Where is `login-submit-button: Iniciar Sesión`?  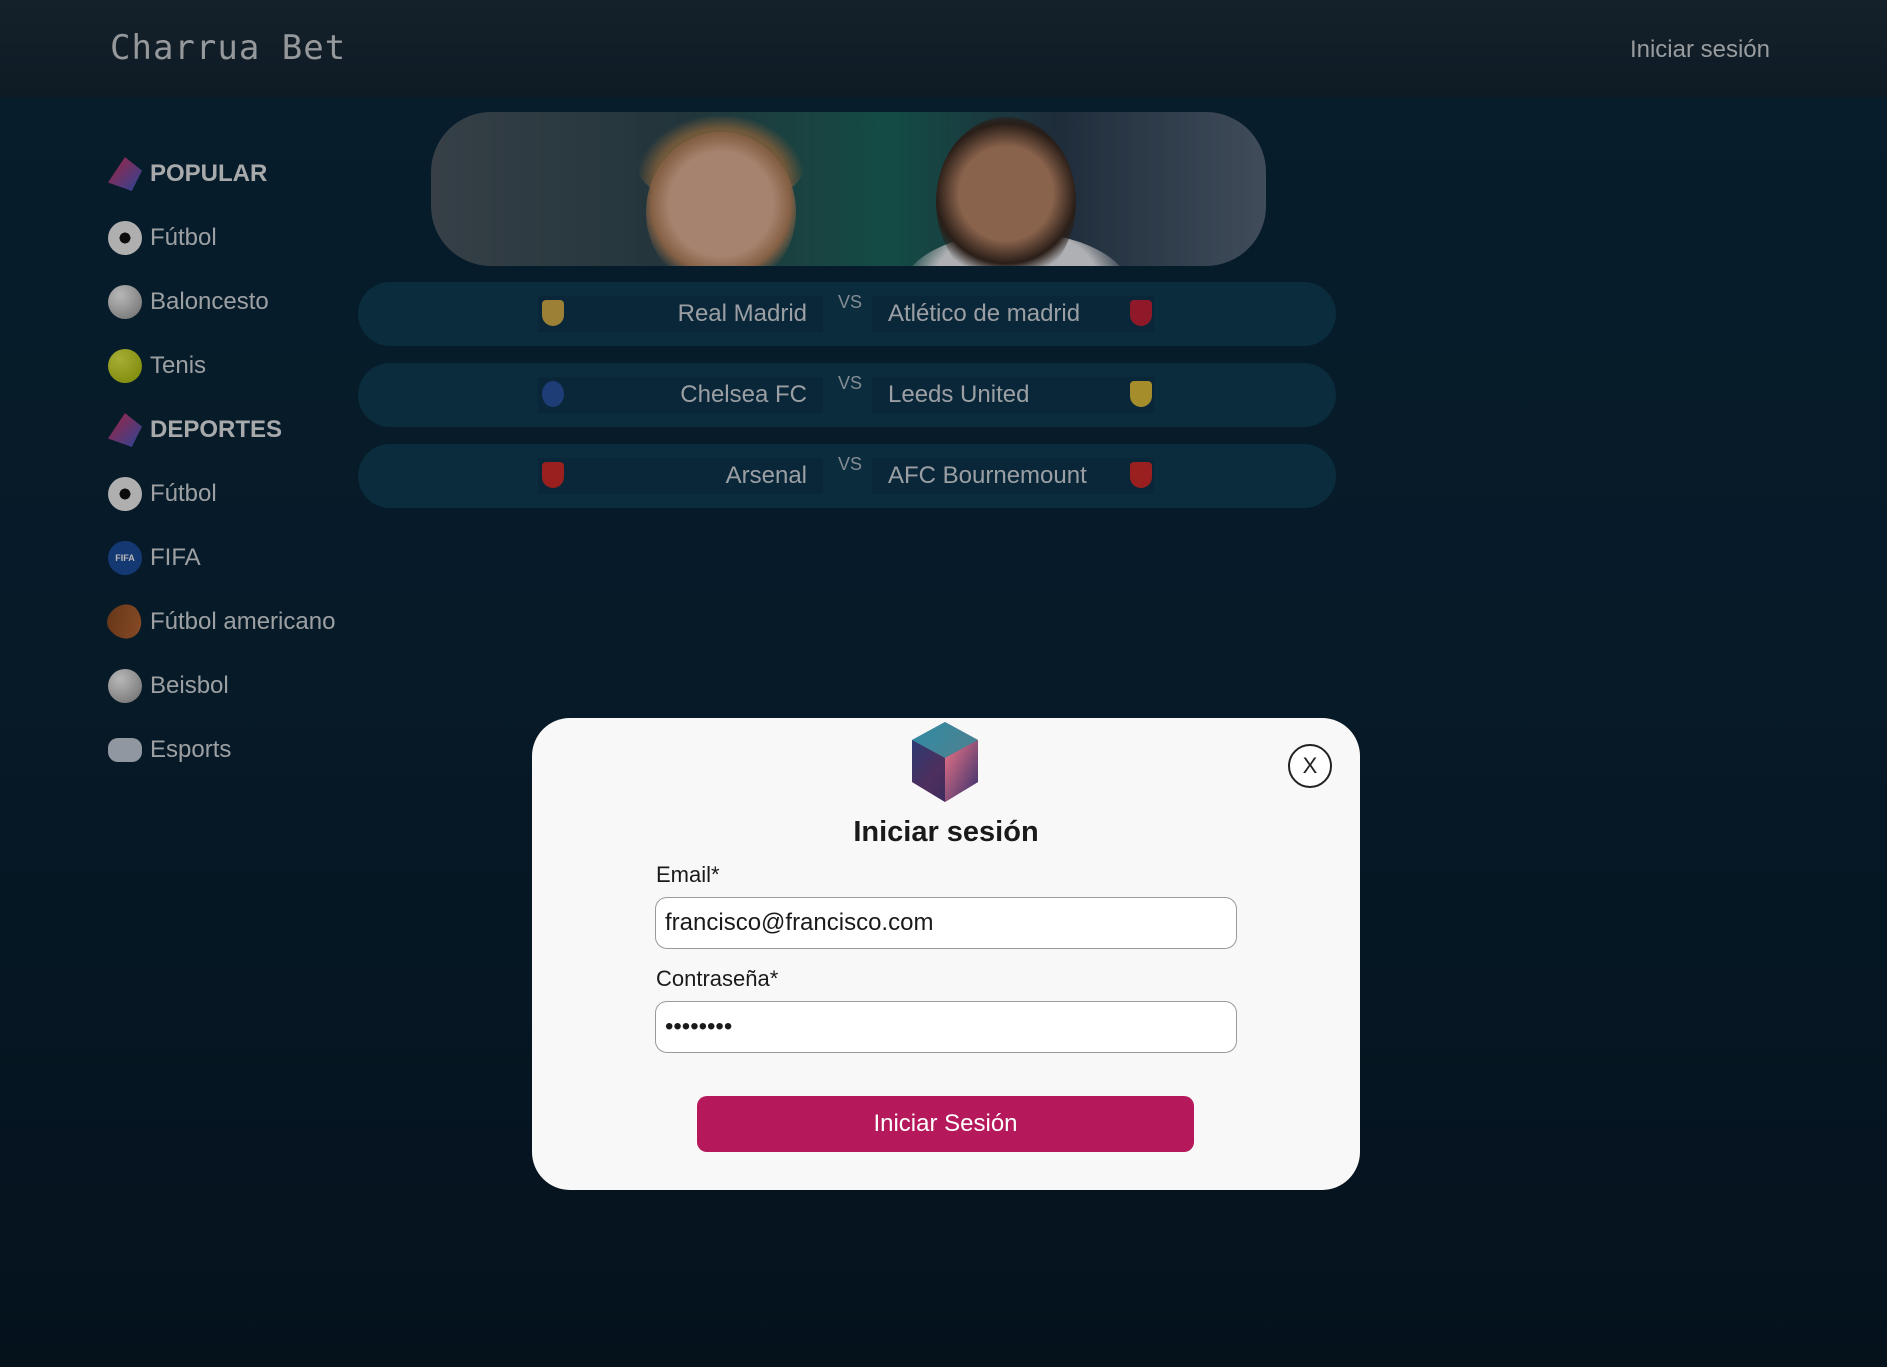 login-submit-button: Iniciar Sesión is located at coordinates (945, 1124).